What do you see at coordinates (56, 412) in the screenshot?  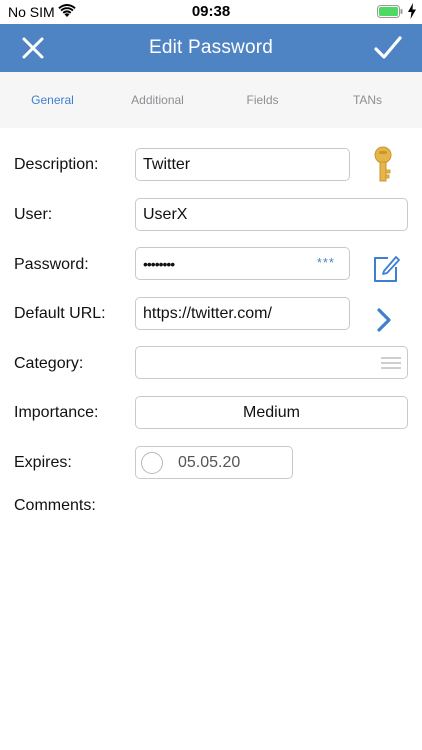 I see `importance-label: Importance:` at bounding box center [56, 412].